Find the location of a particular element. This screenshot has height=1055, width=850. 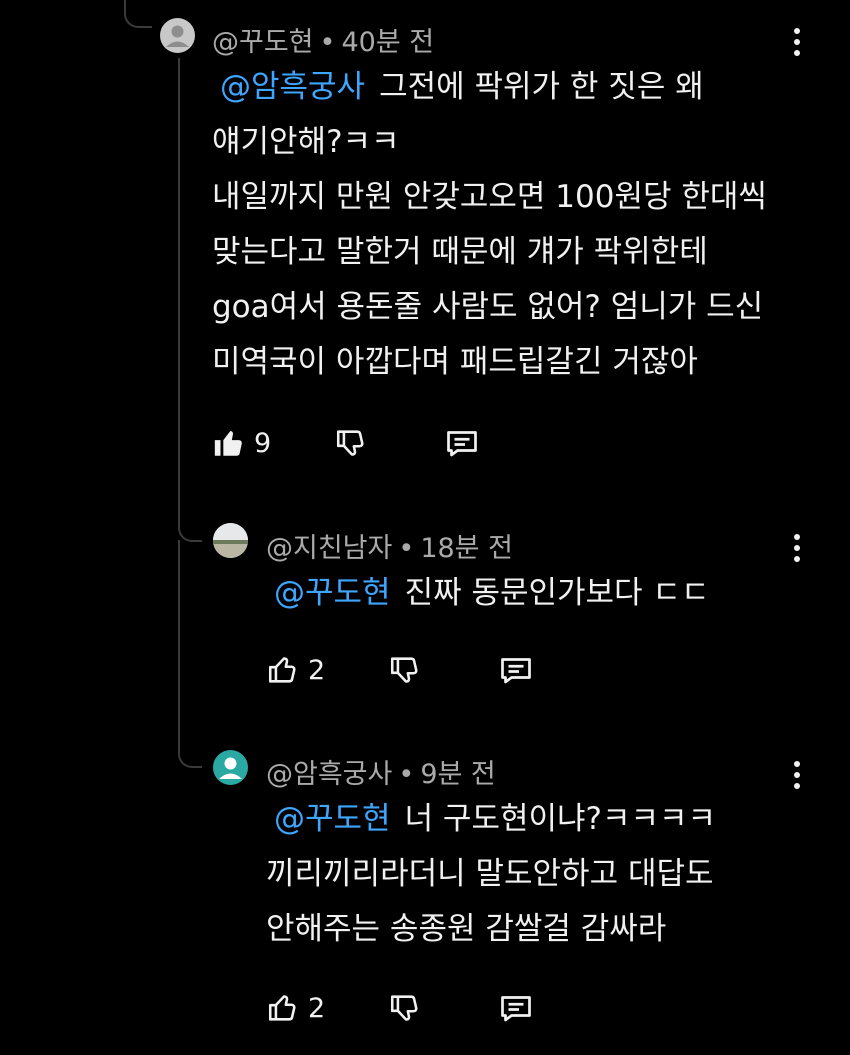

comment-meta: @암흑궁사 • 9분 전 is located at coordinates (381, 771).